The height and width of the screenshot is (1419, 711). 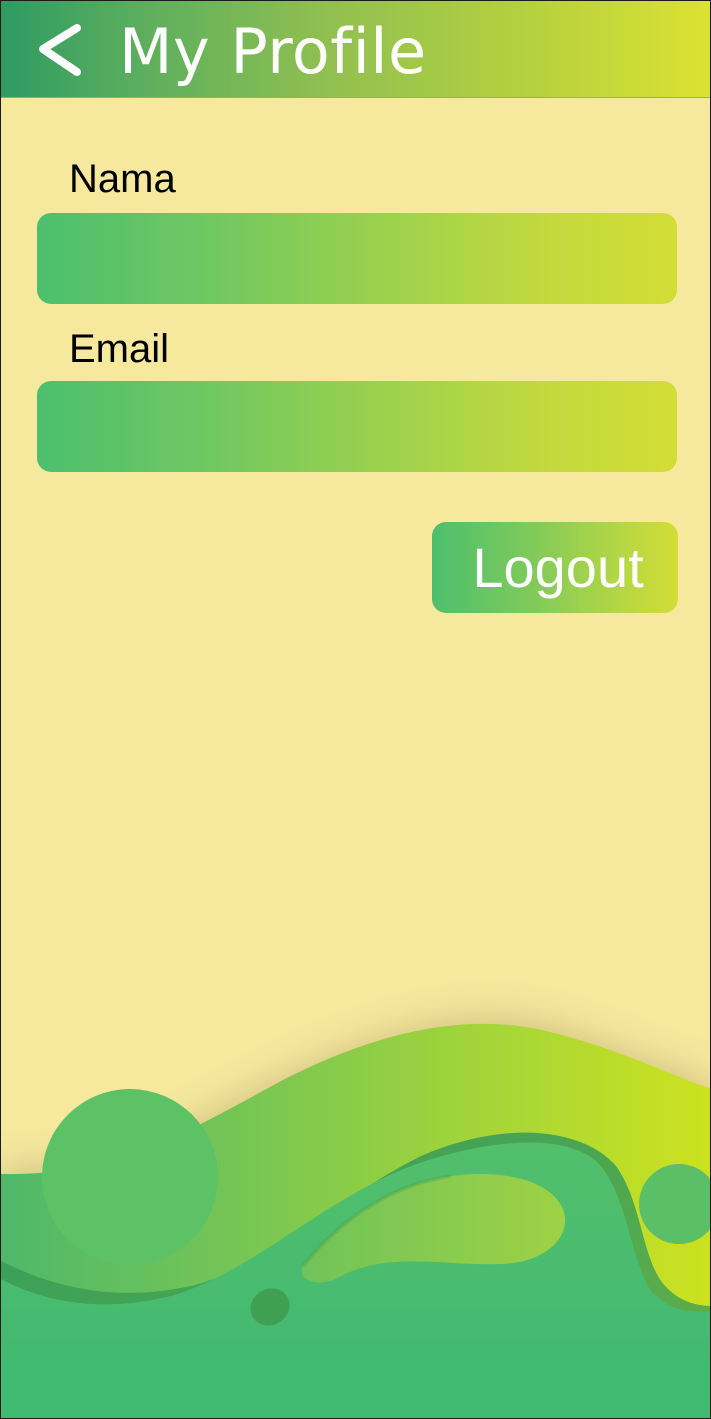 I want to click on email-field, so click(x=357, y=426).